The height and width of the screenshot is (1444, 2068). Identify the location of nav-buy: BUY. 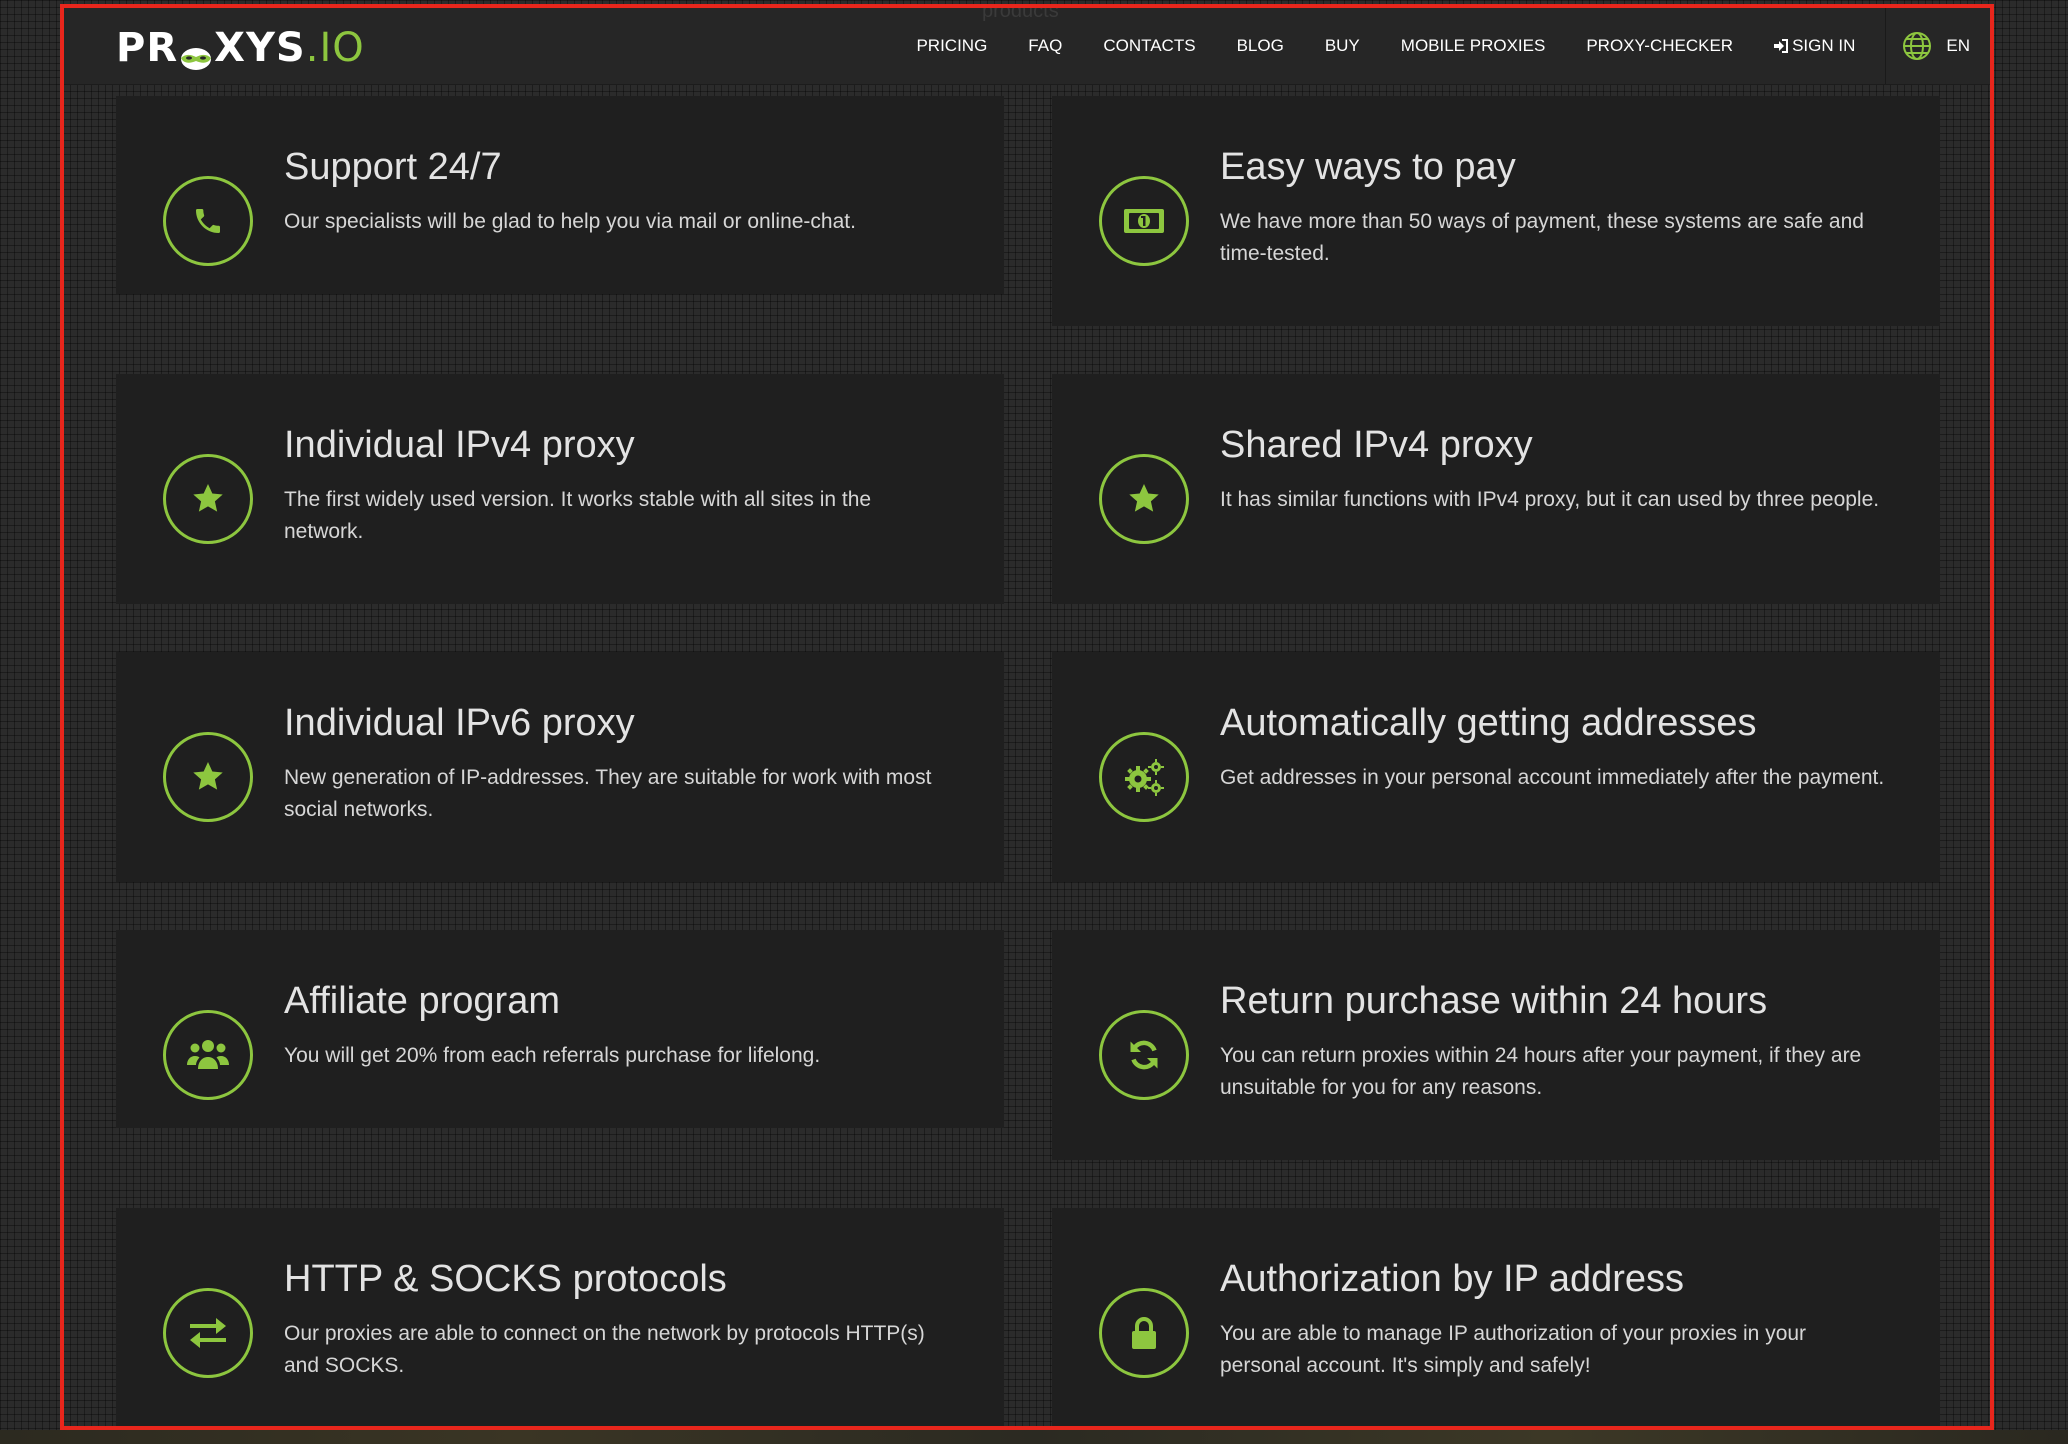
(1342, 46).